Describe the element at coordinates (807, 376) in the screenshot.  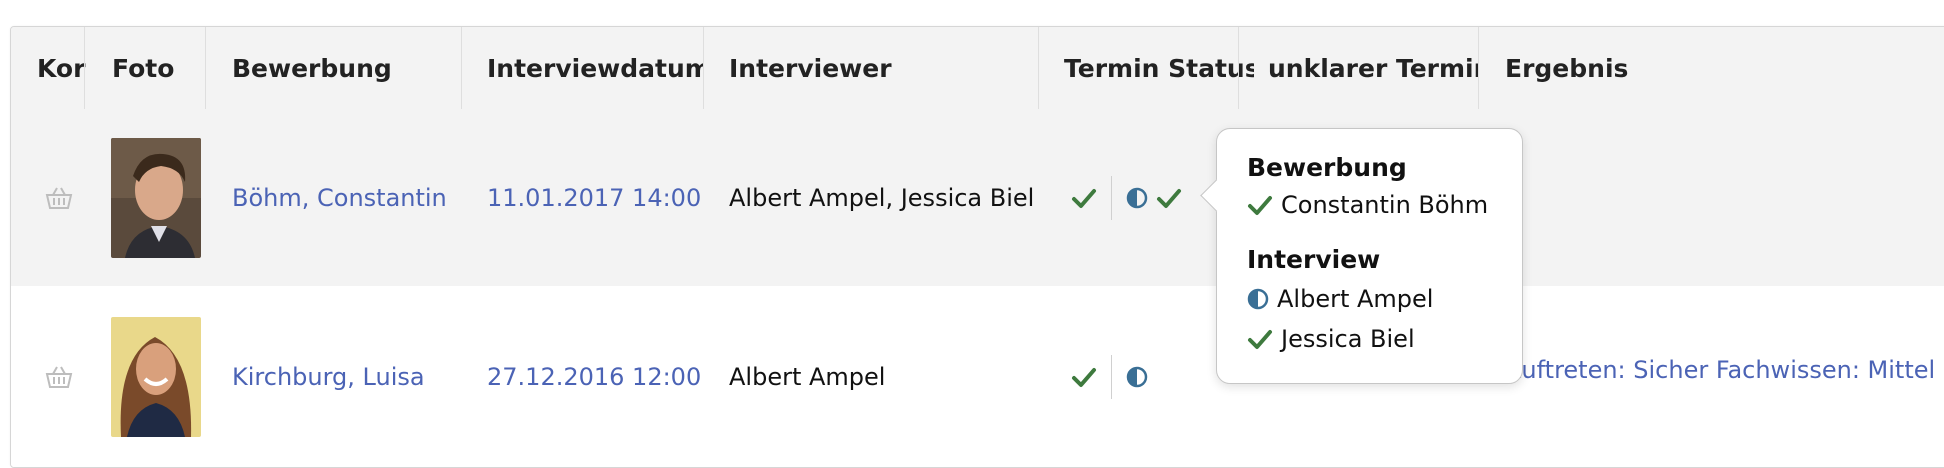
I see `interviewer-names: Albert Ampel` at that location.